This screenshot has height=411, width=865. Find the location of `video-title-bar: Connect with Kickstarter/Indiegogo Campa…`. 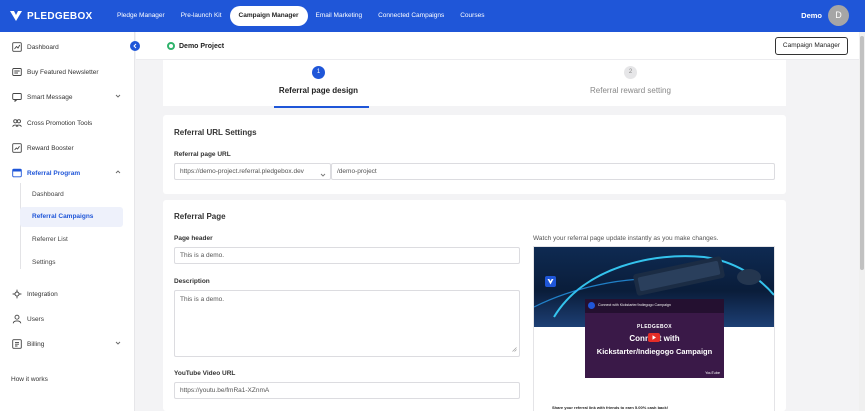

video-title-bar: Connect with Kickstarter/Indiegogo Campa… is located at coordinates (654, 306).